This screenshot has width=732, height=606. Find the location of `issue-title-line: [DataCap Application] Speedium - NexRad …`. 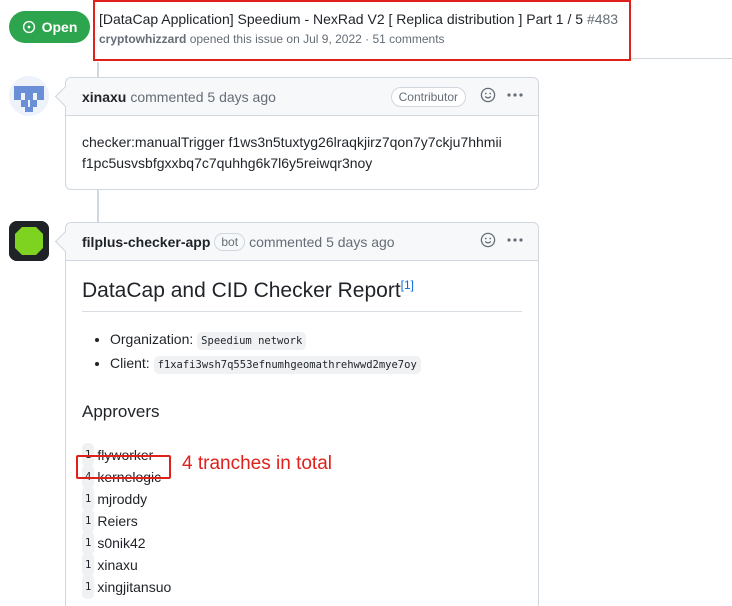

issue-title-line: [DataCap Application] Speedium - NexRad … is located at coordinates (364, 19).